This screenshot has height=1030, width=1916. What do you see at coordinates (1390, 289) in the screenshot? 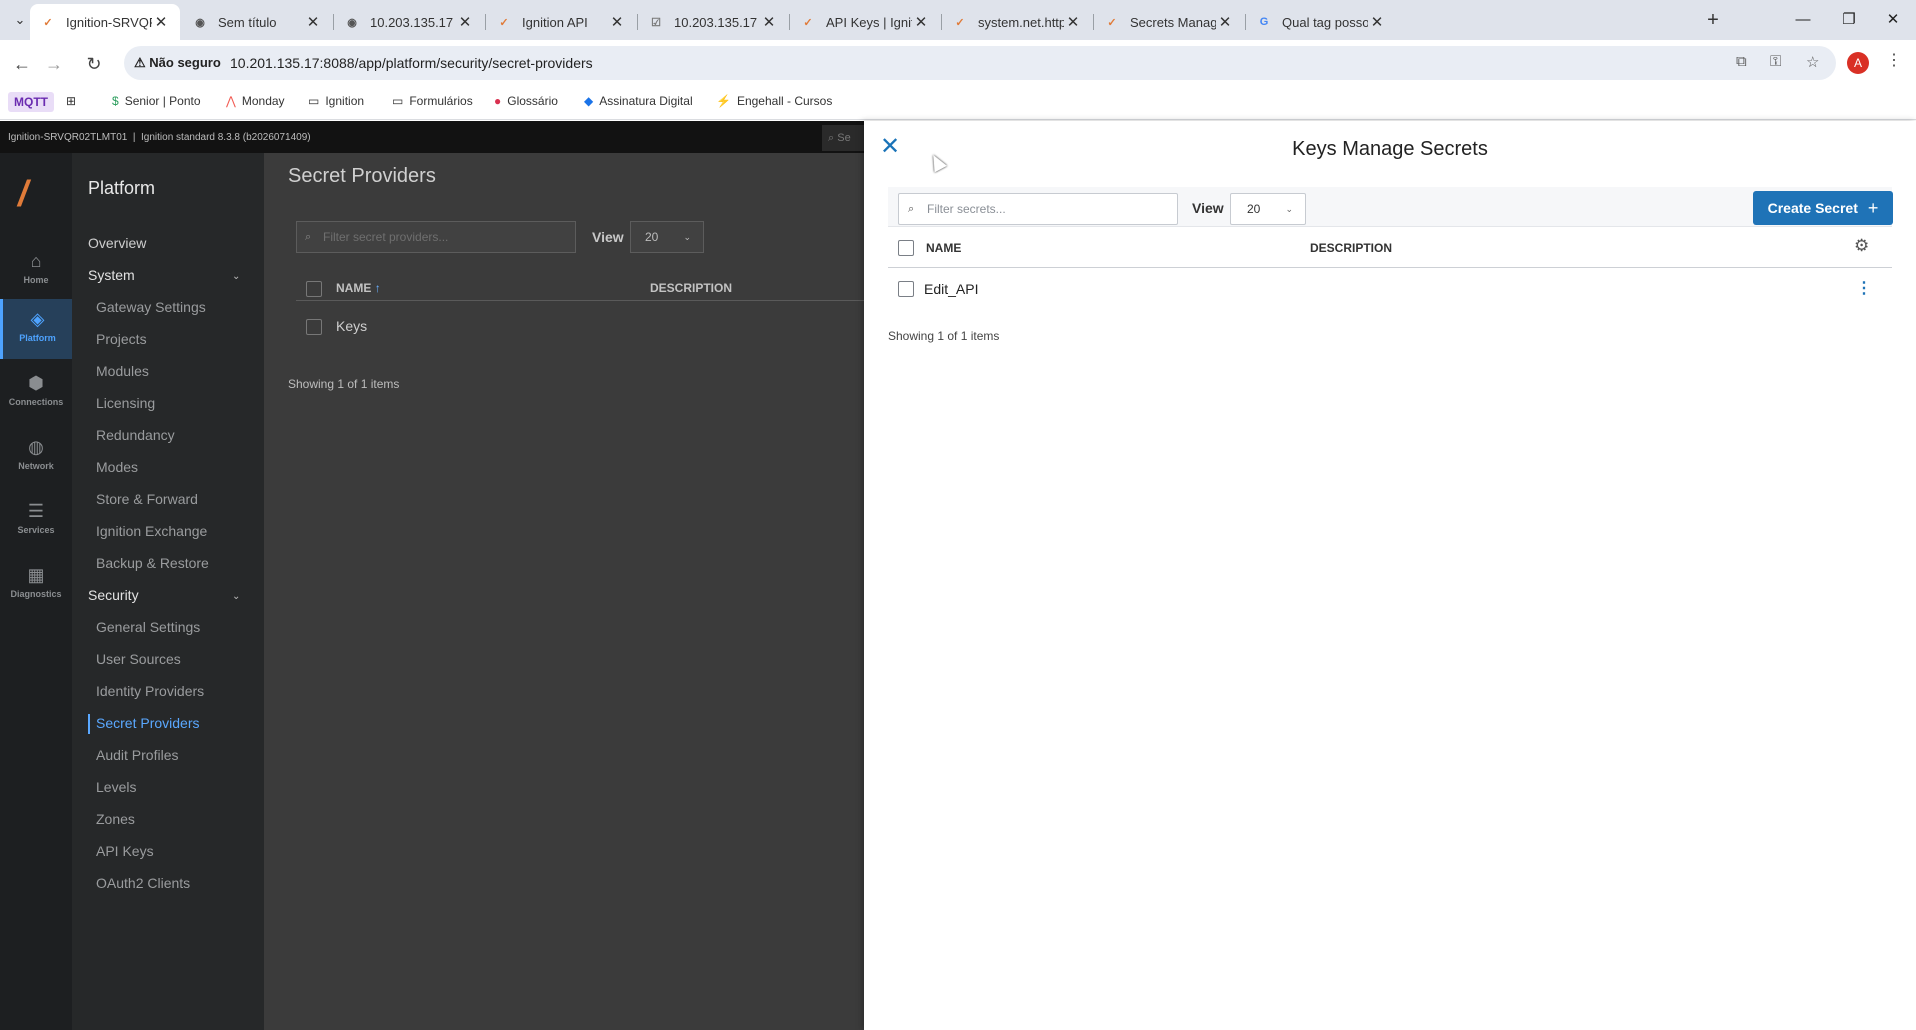
I see `table-row: Edit_API ⋮` at bounding box center [1390, 289].